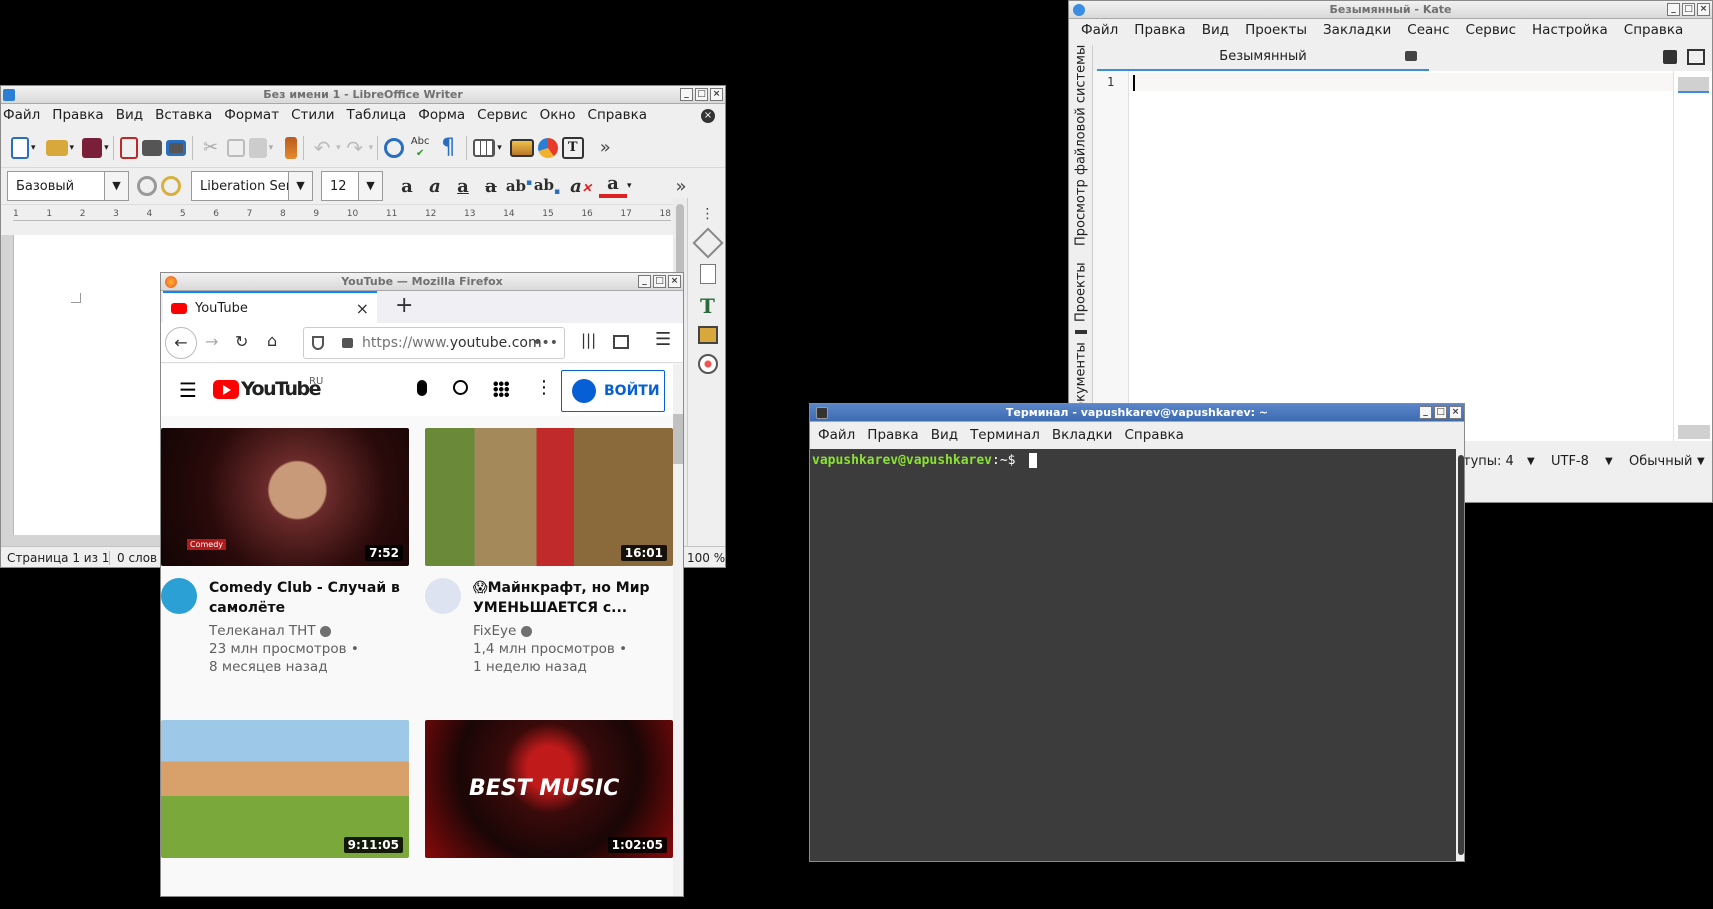 The width and height of the screenshot is (1713, 909). Describe the element at coordinates (1153, 435) in the screenshot. I see `term-menu-help: Справка` at that location.